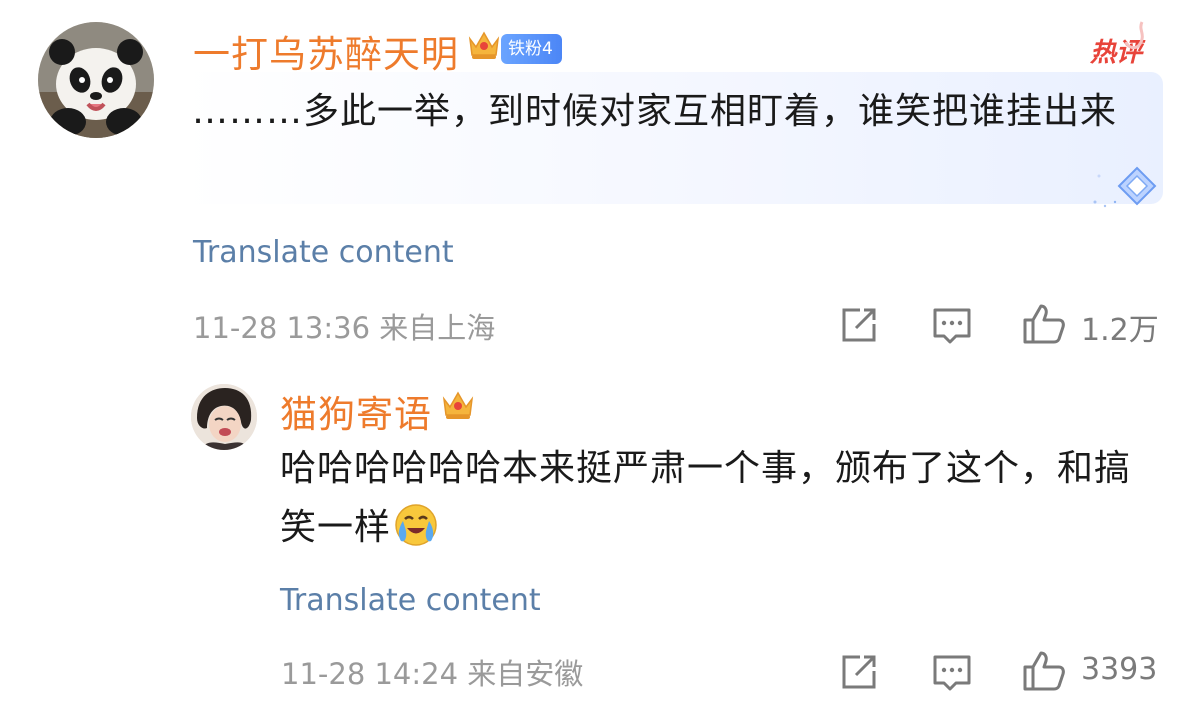  What do you see at coordinates (655, 111) in the screenshot?
I see `comment-text: ………多此一举，到时候对家互相盯着，谁笑把谁挂出来` at bounding box center [655, 111].